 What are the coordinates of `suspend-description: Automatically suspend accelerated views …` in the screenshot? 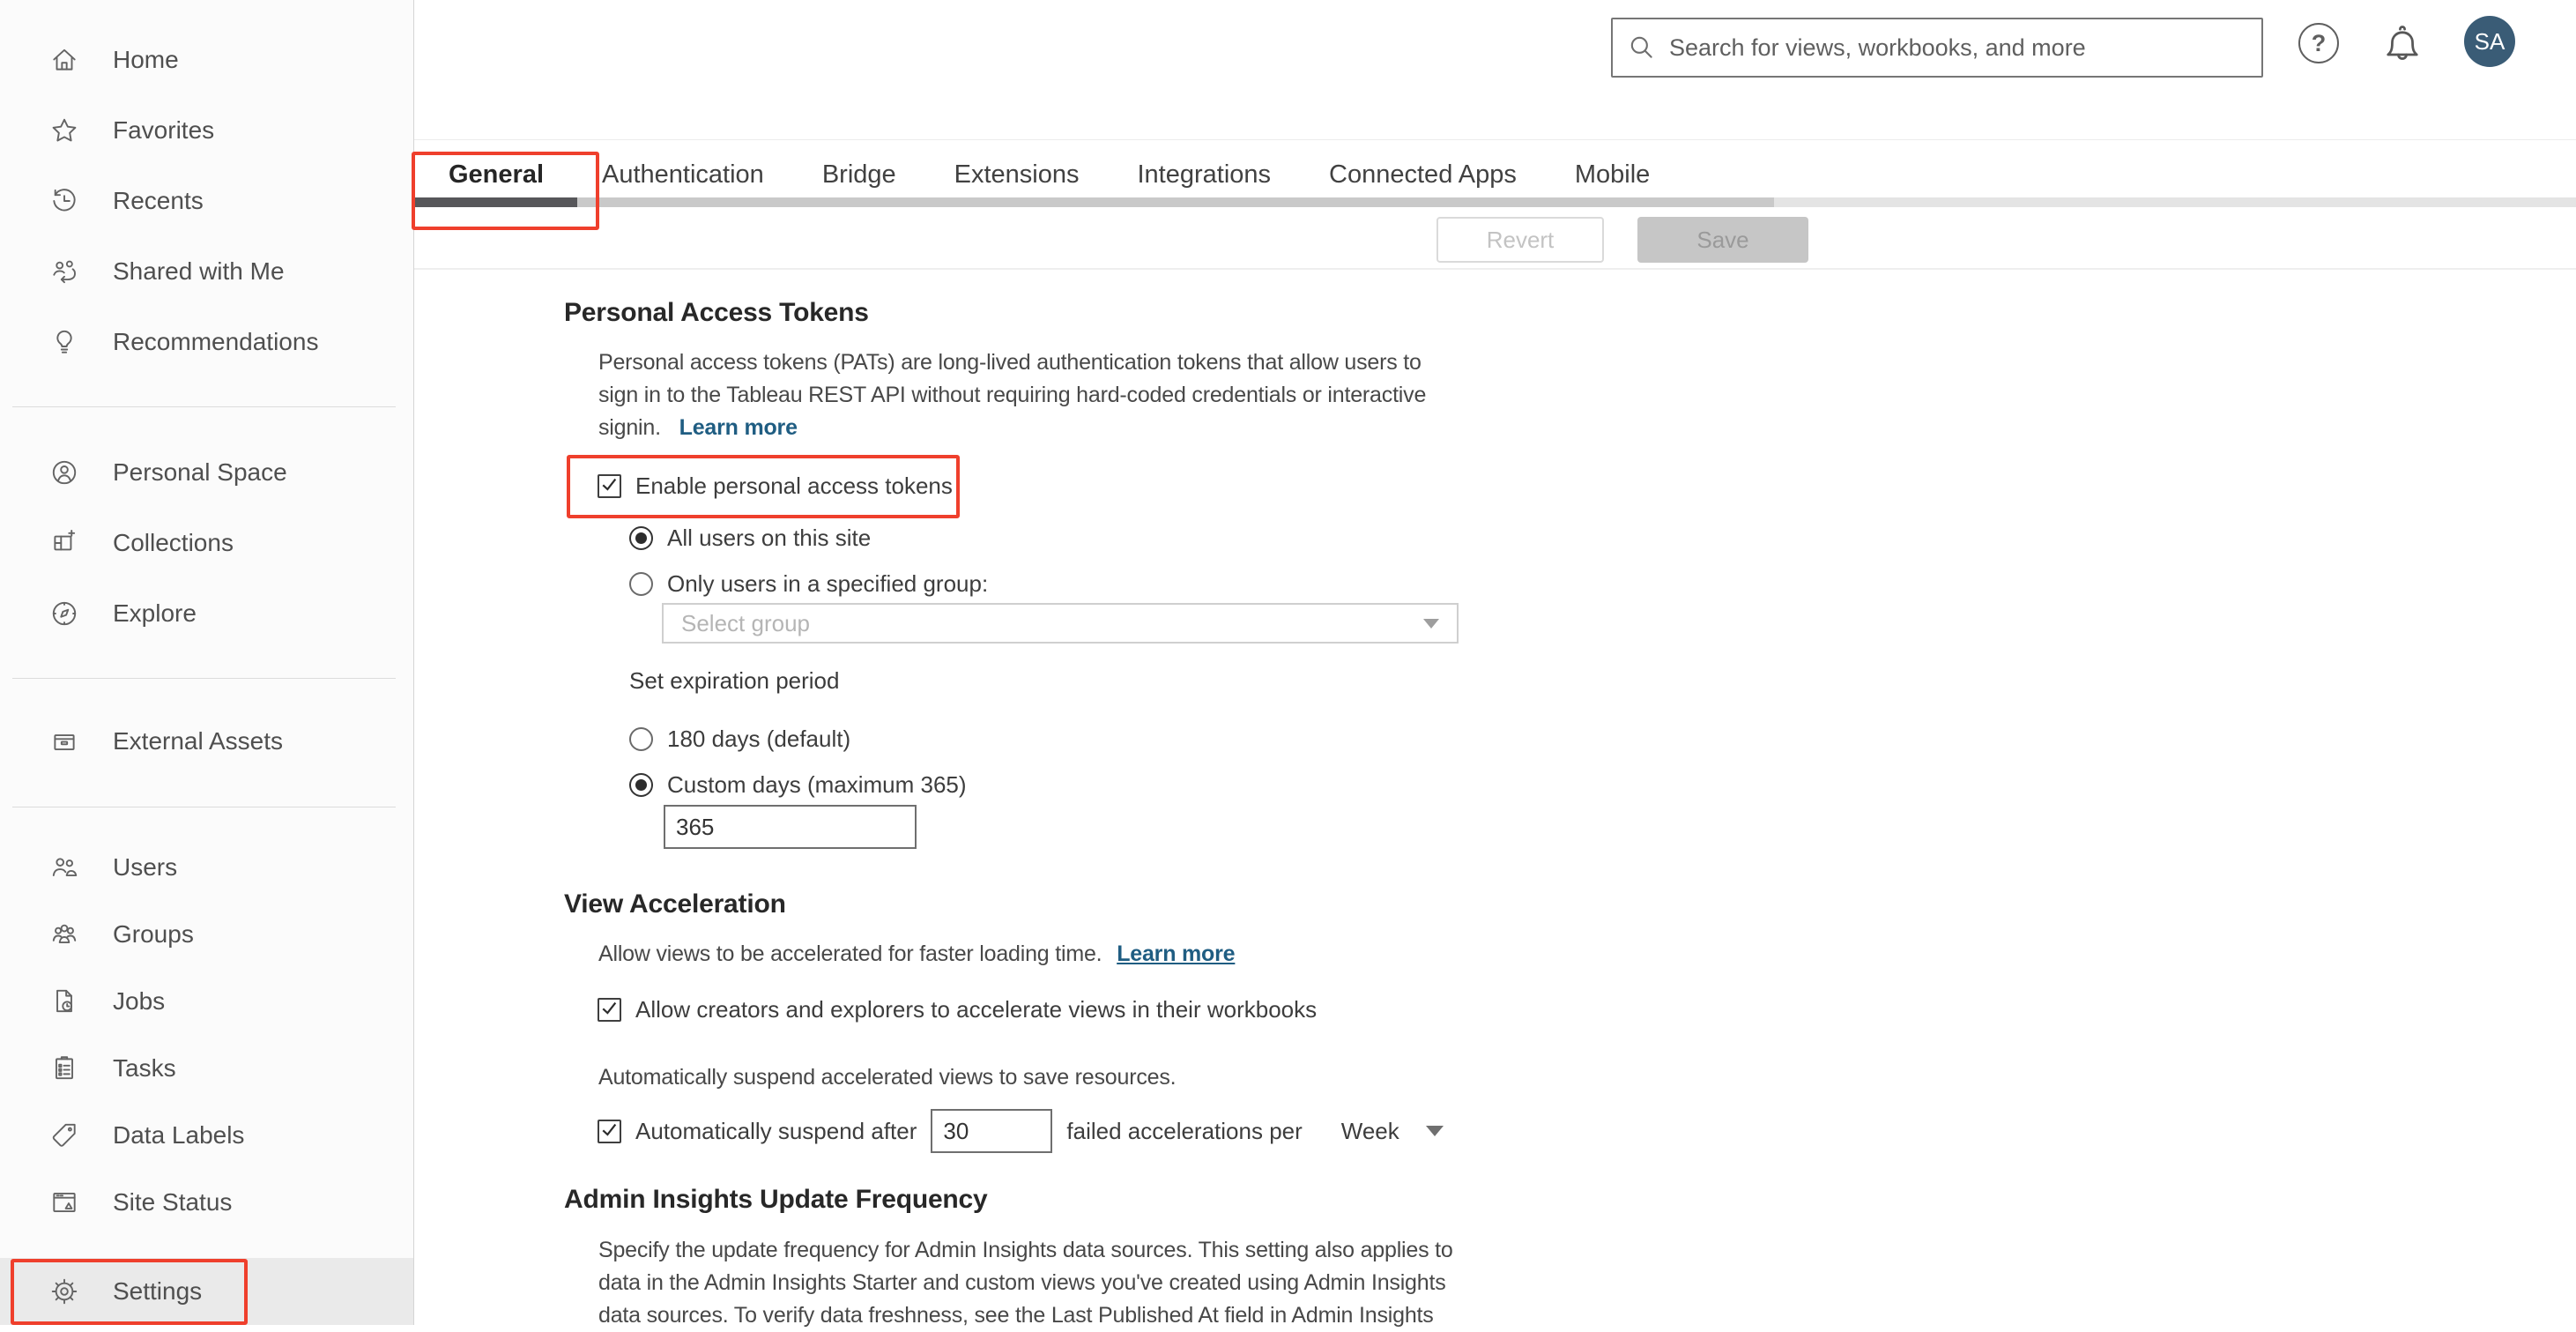 It's located at (887, 1077).